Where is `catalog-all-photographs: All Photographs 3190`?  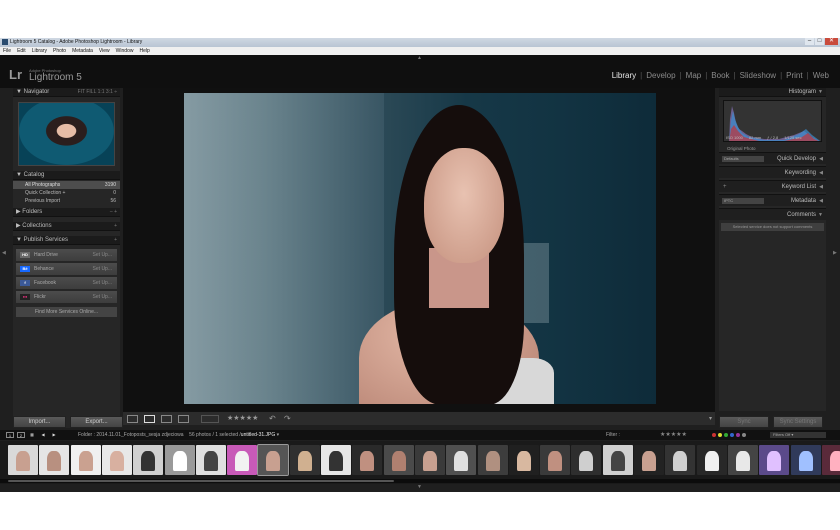
catalog-all-photographs: All Photographs 3190 is located at coordinates (66, 185).